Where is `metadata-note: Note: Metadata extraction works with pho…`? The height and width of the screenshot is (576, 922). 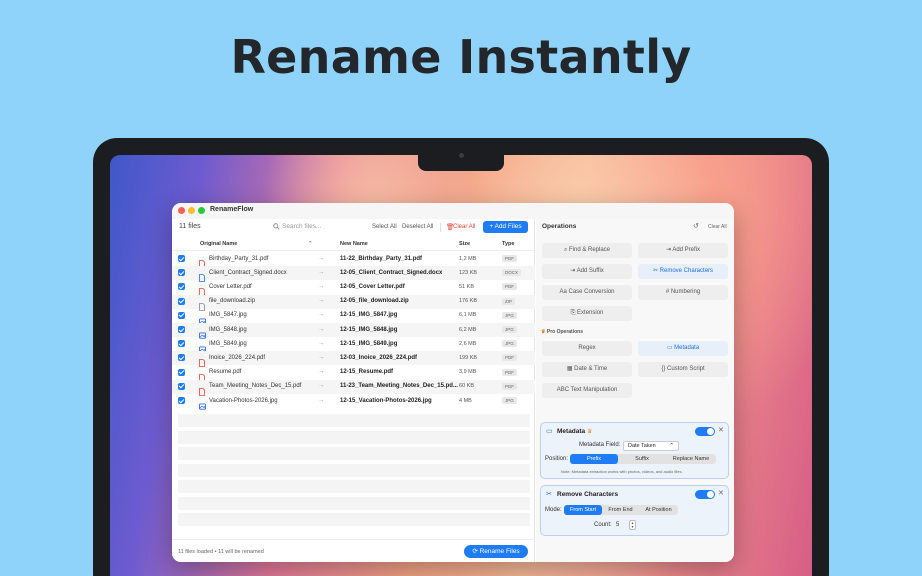 metadata-note: Note: Metadata extraction works with pho… is located at coordinates (622, 471).